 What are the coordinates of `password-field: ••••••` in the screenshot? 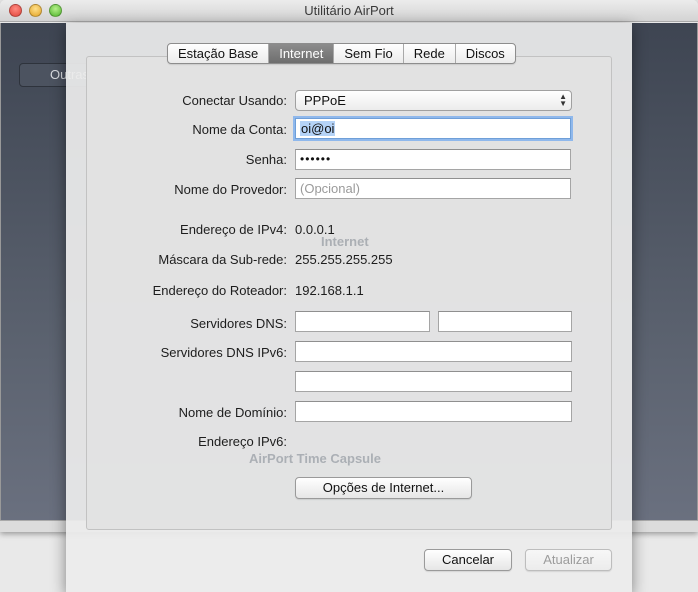 It's located at (433, 159).